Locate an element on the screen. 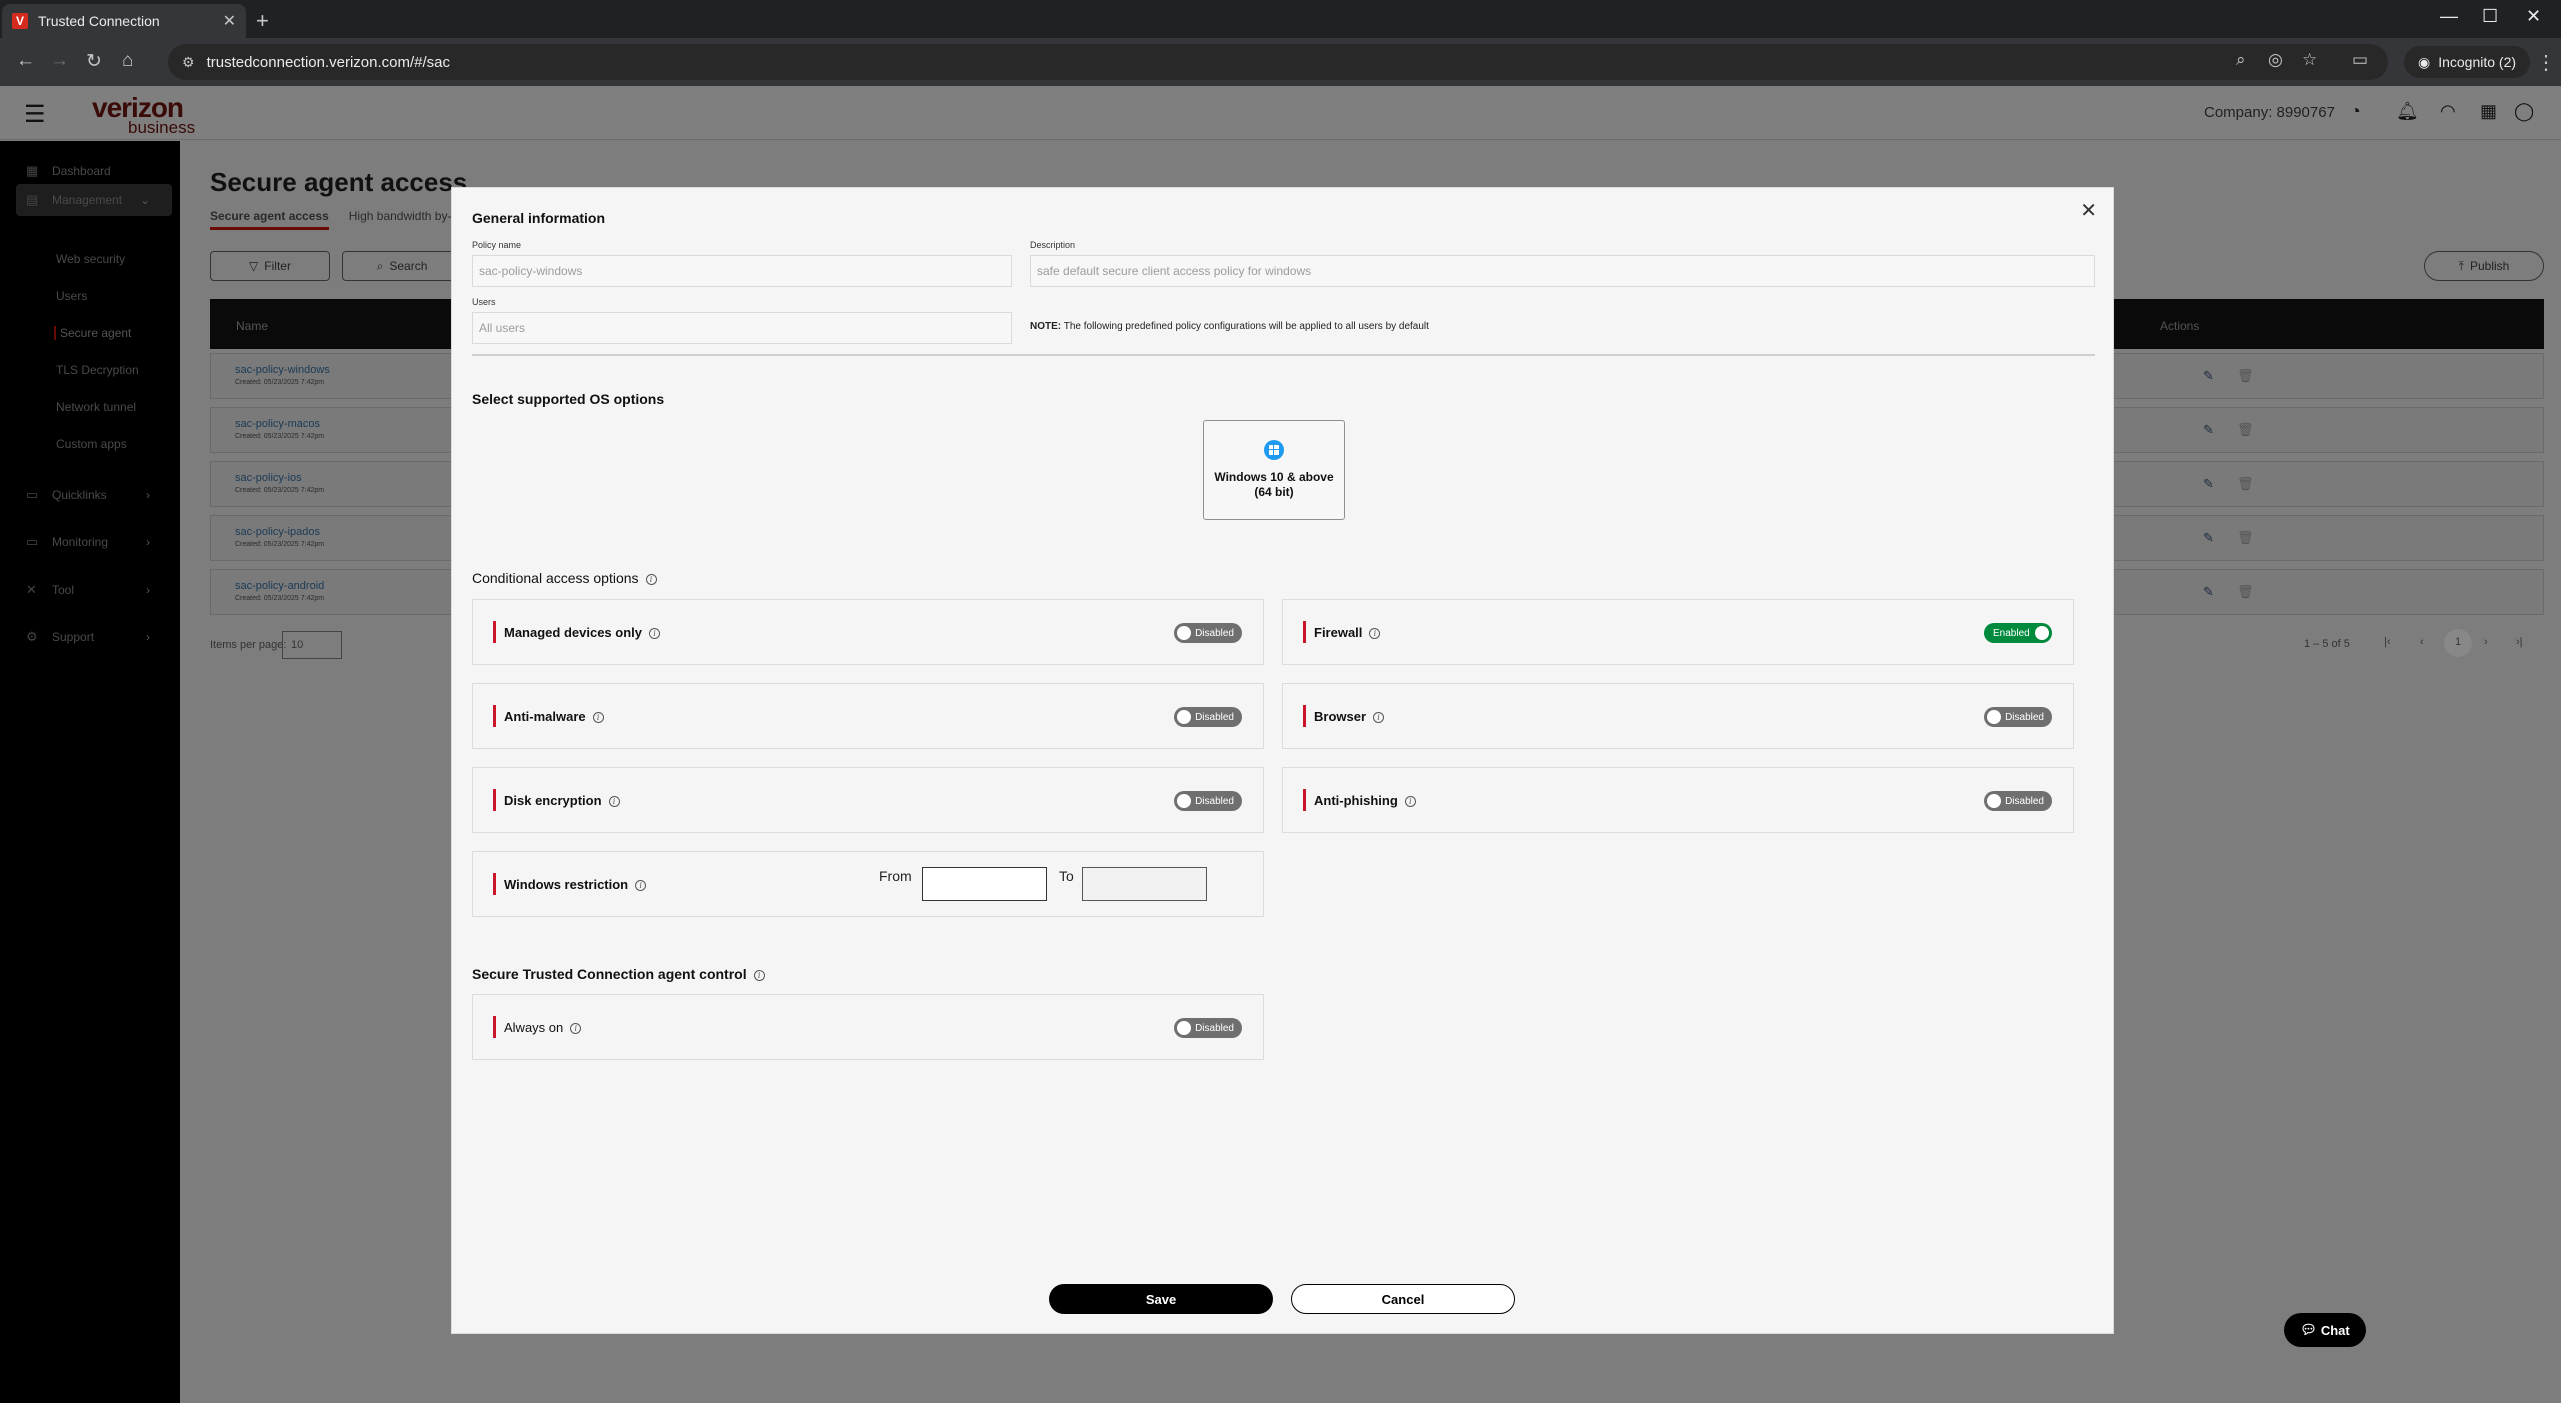  address-bar: ⚙ trustedconnection.verizon.com/#/sac is located at coordinates (1278, 62).